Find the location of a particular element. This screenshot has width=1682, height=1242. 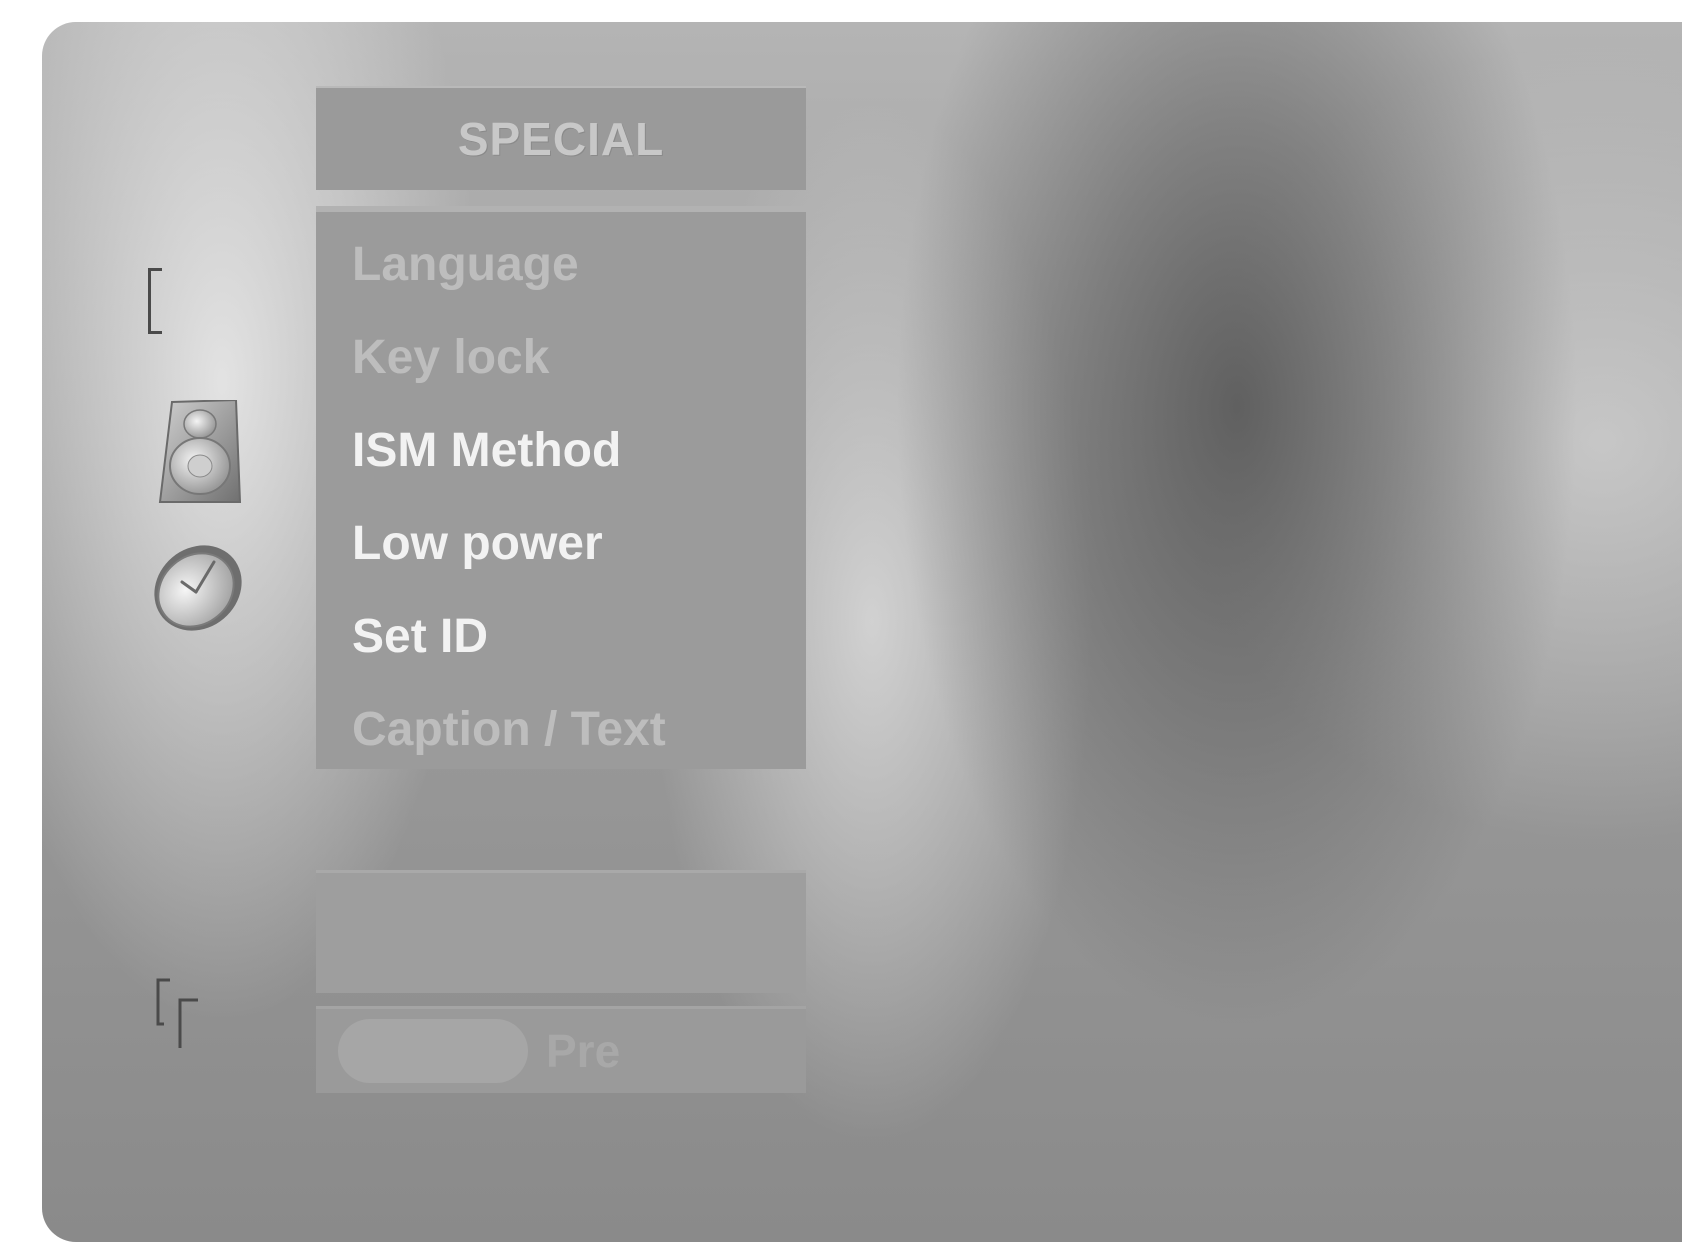

clock-icon is located at coordinates (198, 588).